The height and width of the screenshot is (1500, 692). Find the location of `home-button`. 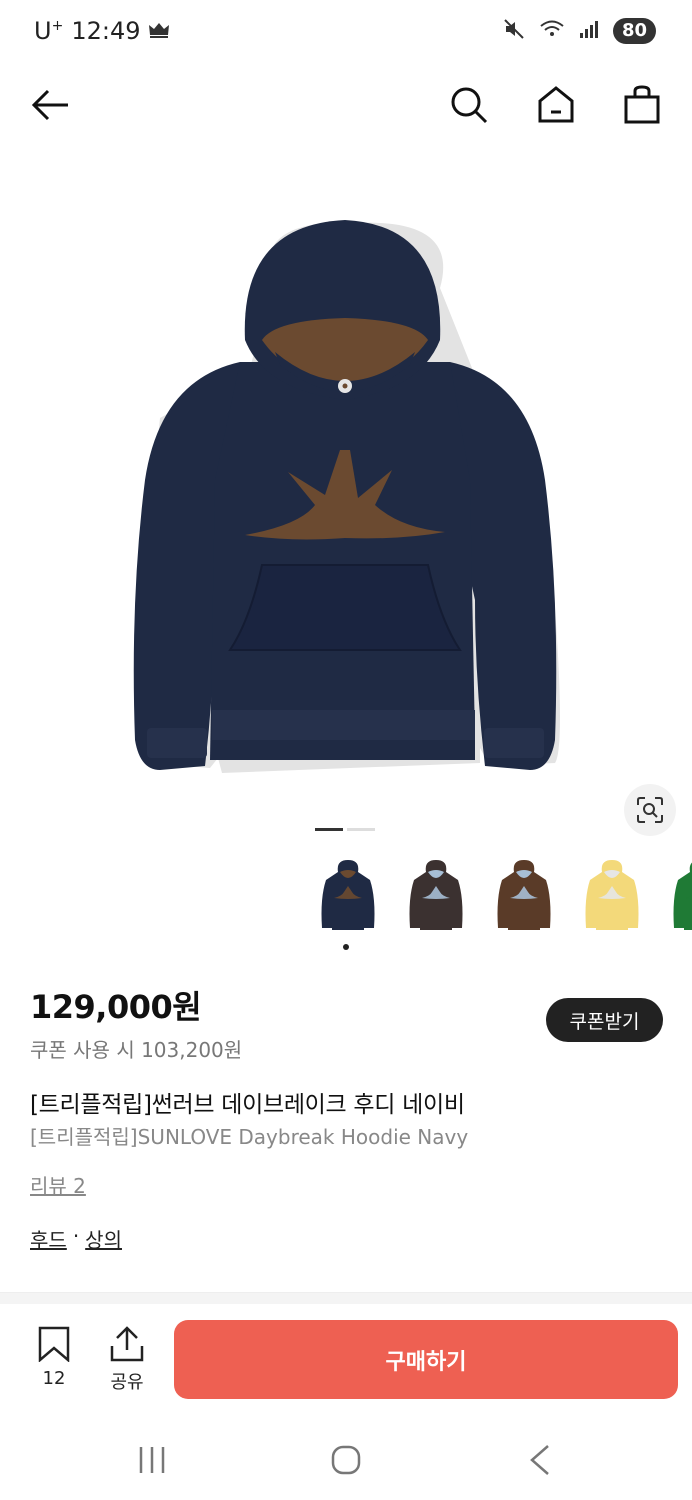

home-button is located at coordinates (556, 105).